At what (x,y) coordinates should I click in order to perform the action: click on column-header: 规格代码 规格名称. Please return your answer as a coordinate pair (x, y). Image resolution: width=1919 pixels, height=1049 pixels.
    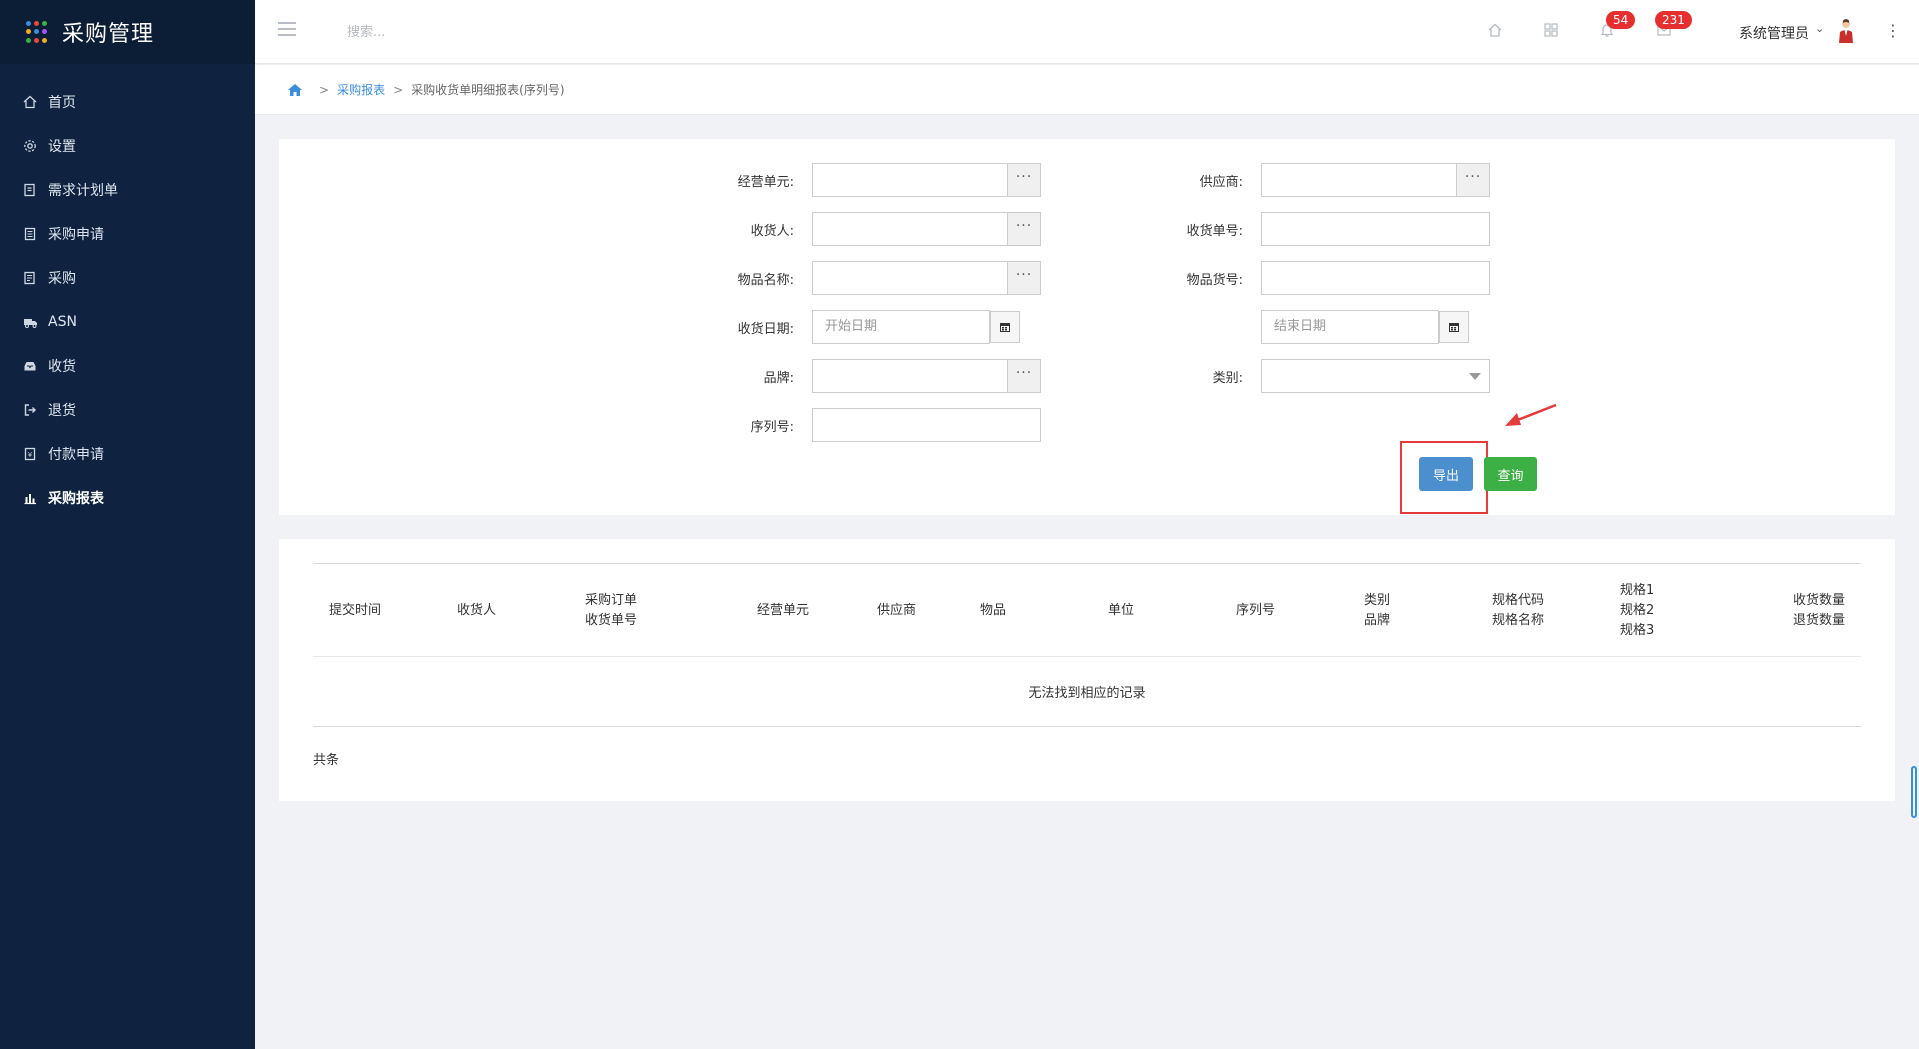
    Looking at the image, I should click on (1518, 611).